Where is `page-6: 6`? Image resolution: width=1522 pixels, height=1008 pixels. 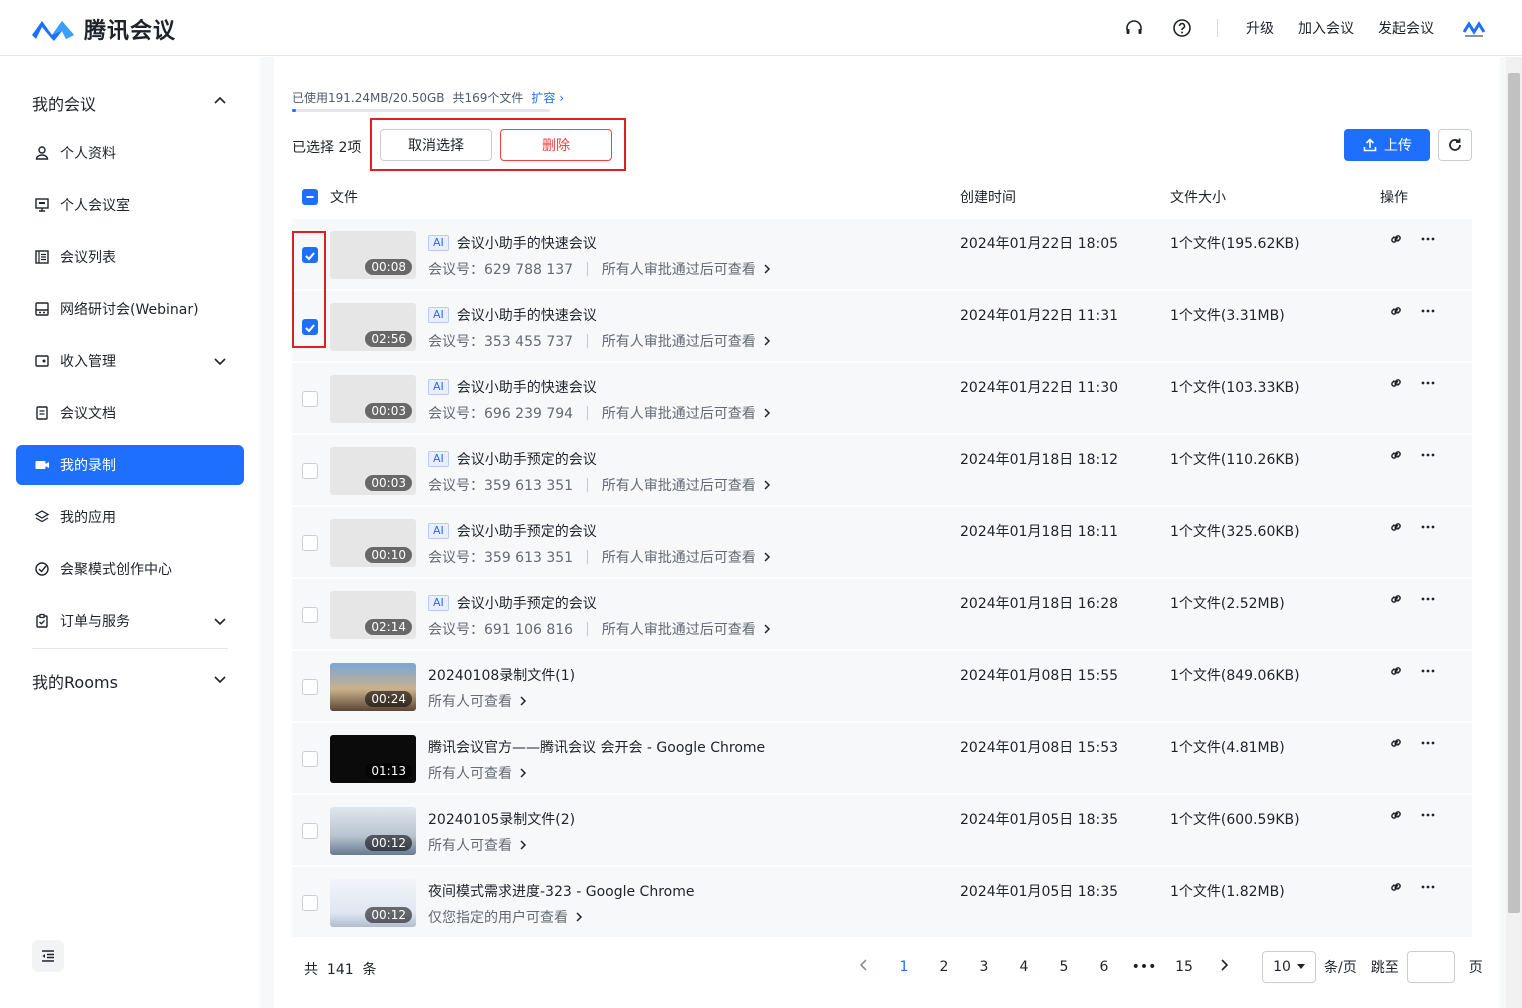 page-6: 6 is located at coordinates (1104, 967).